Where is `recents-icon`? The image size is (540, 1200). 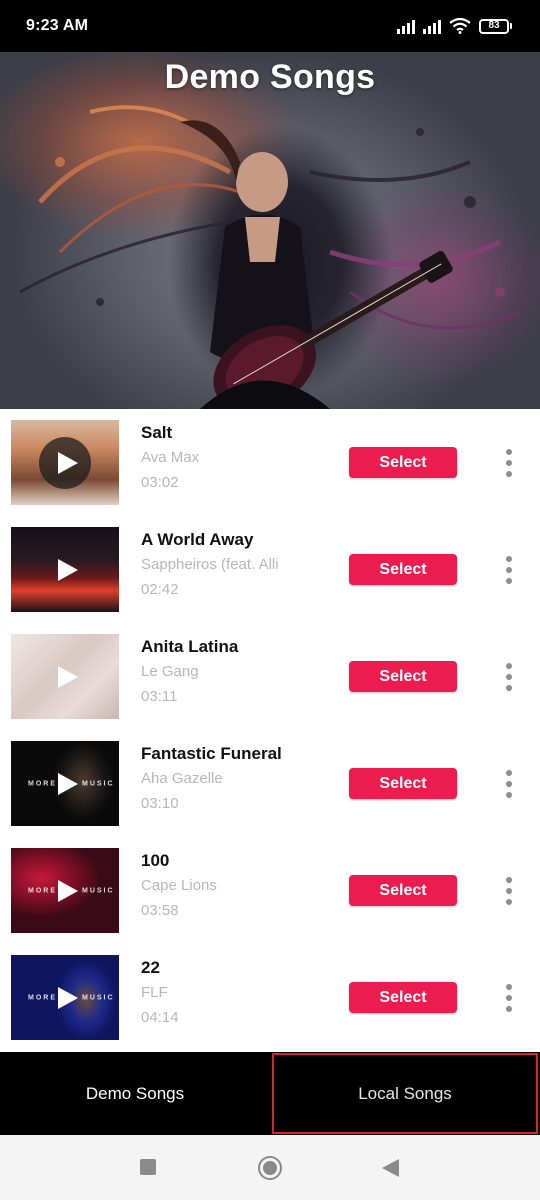 recents-icon is located at coordinates (148, 1167).